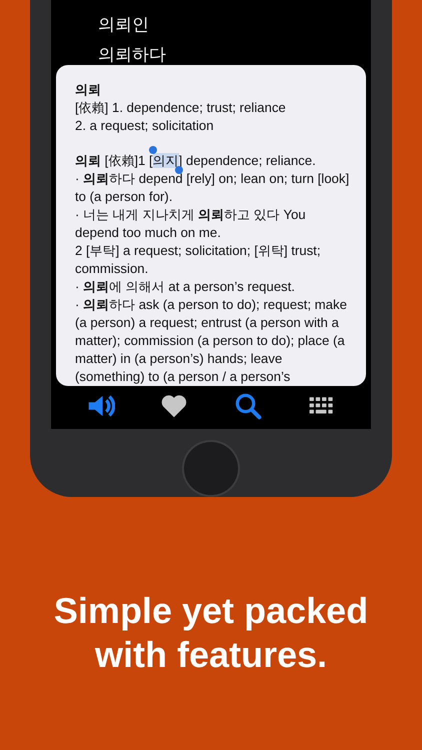 The height and width of the screenshot is (750, 422). I want to click on caption-text: Simple yet packed with features., so click(211, 633).